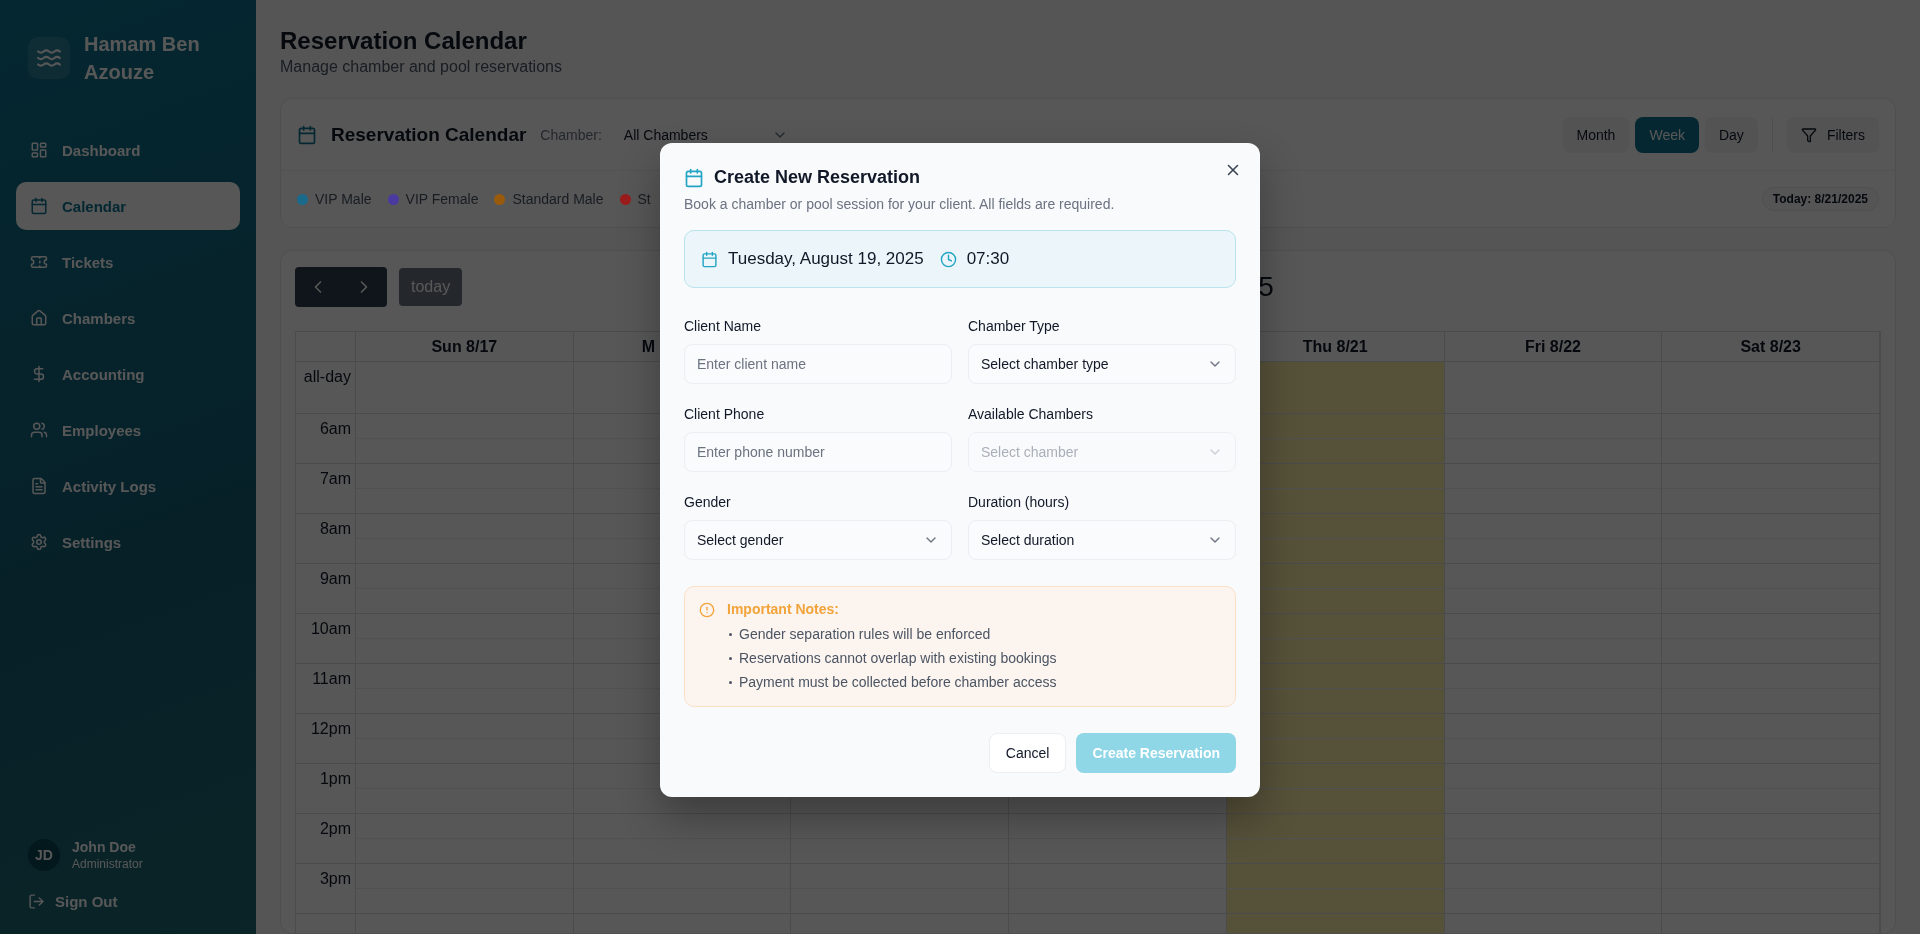 The image size is (1920, 934). Describe the element at coordinates (465, 347) in the screenshot. I see `day-header: Sun 8/17` at that location.